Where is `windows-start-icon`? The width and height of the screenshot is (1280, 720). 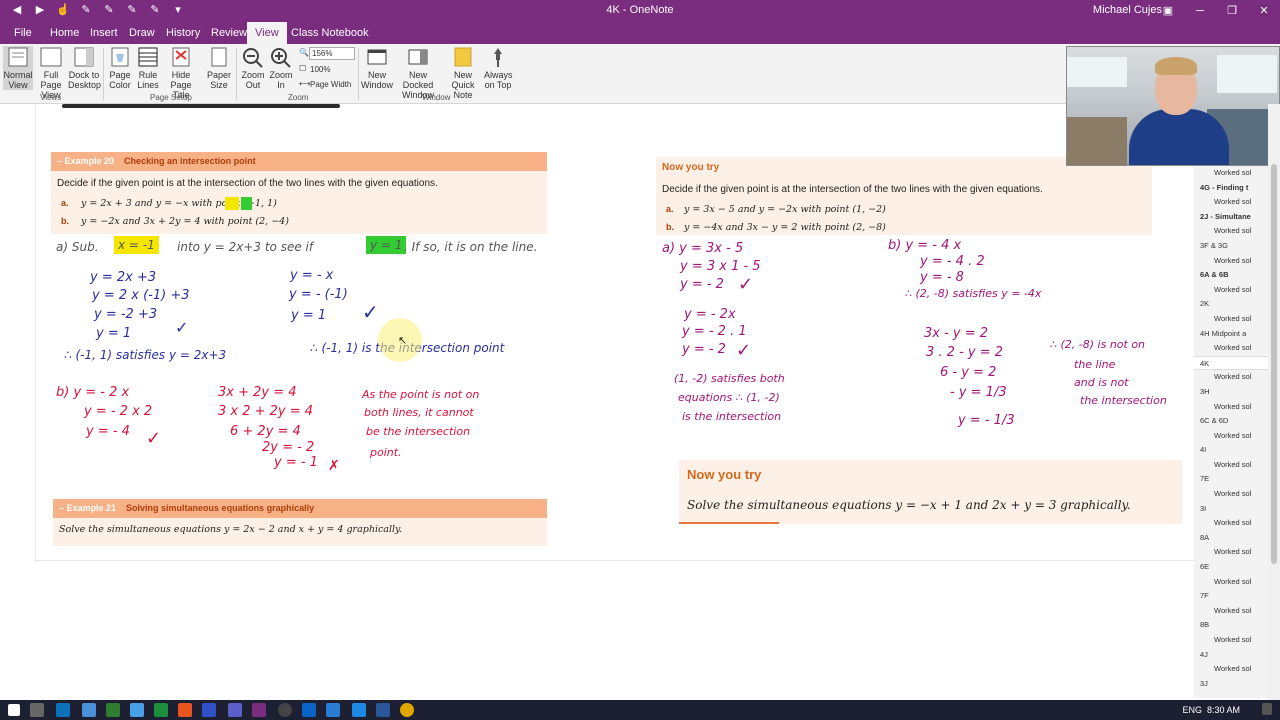 windows-start-icon is located at coordinates (14, 710).